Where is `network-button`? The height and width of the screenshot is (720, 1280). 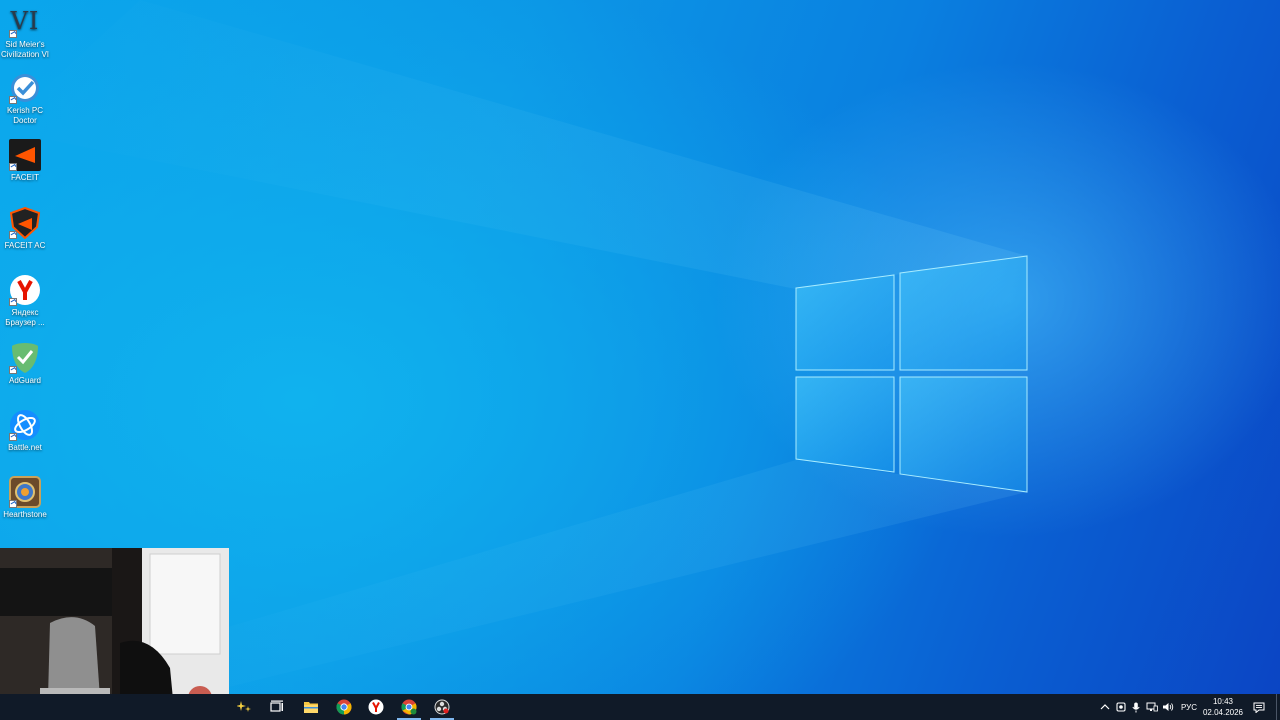 network-button is located at coordinates (1152, 707).